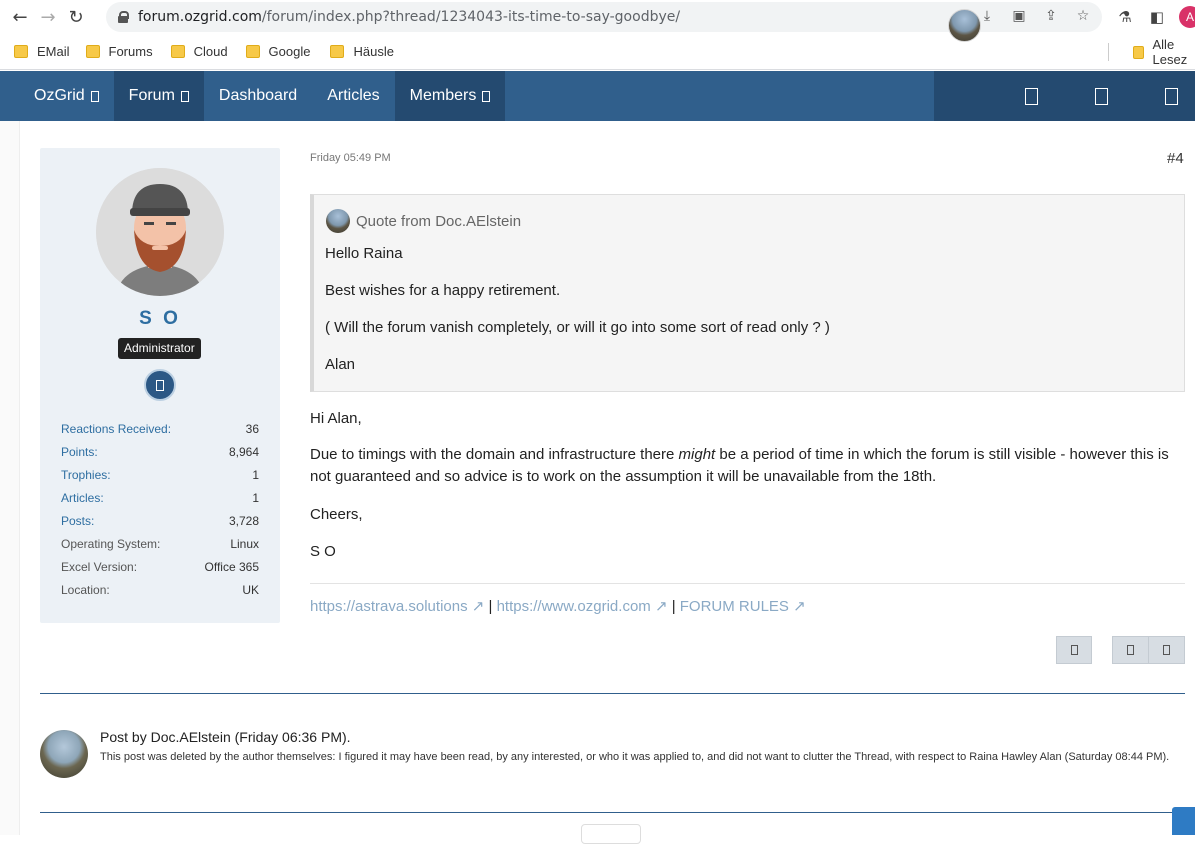 This screenshot has width=1195, height=844. I want to click on bookmark-google: Google, so click(277, 52).